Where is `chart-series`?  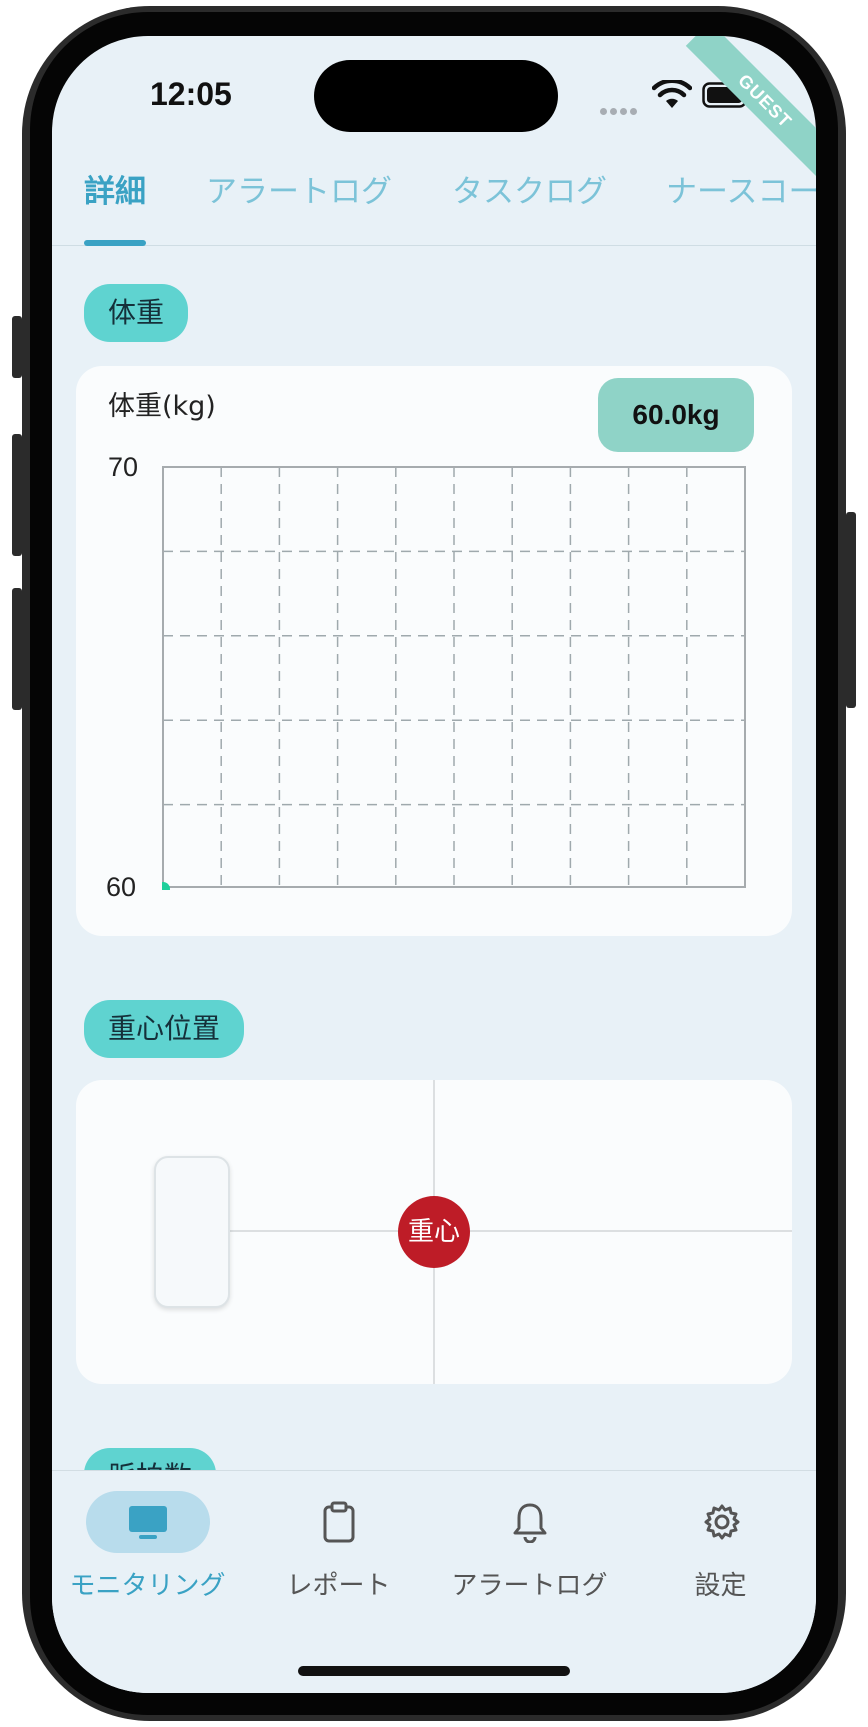 chart-series is located at coordinates (166, 886).